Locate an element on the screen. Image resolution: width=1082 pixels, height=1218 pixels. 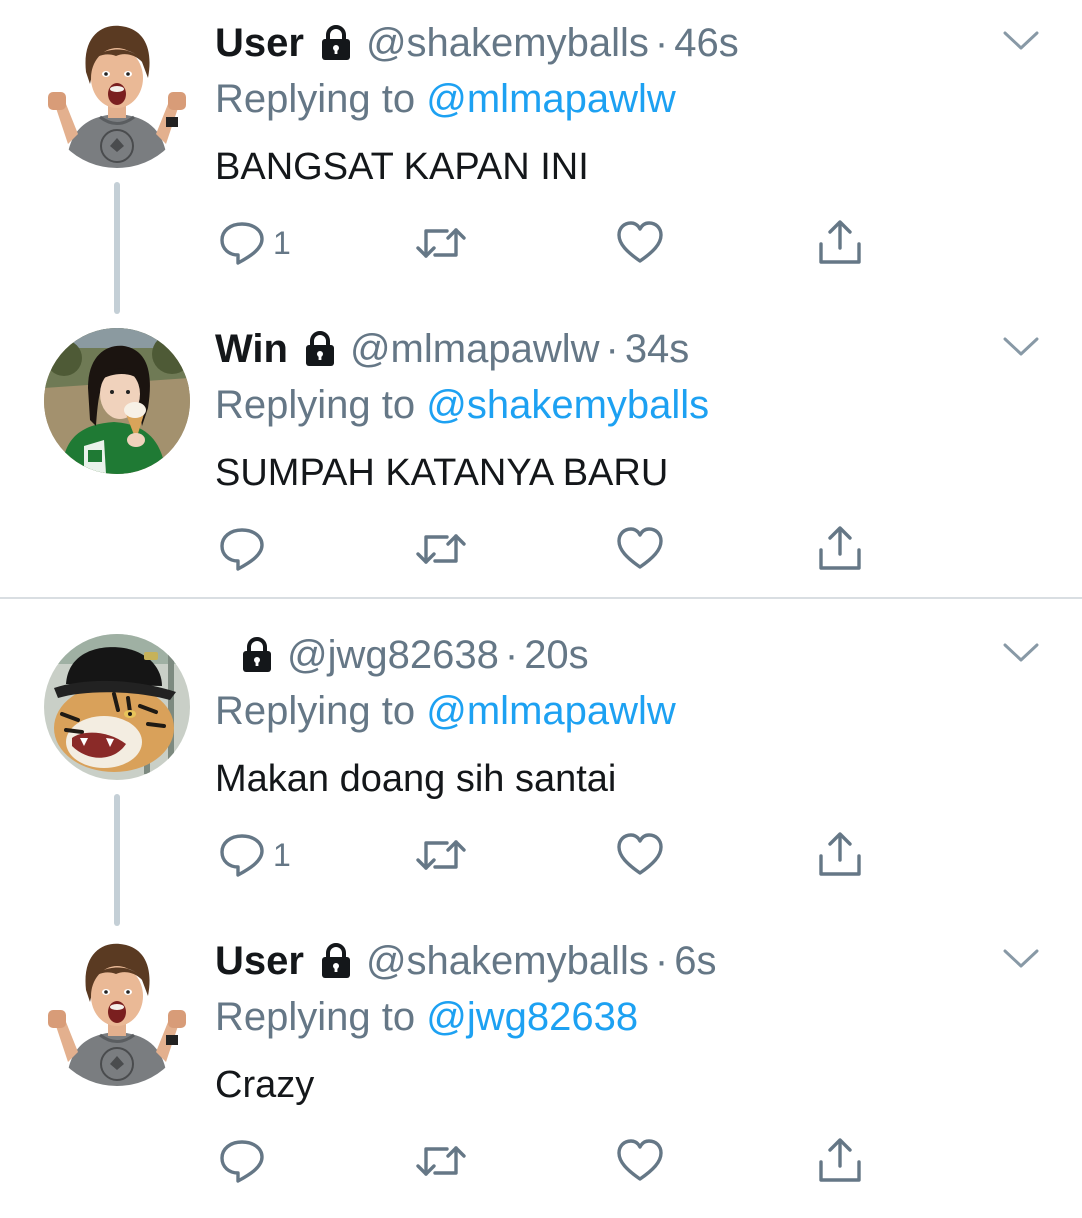
tweet-header: @jwg82638 · 20s is located at coordinates (402, 655).